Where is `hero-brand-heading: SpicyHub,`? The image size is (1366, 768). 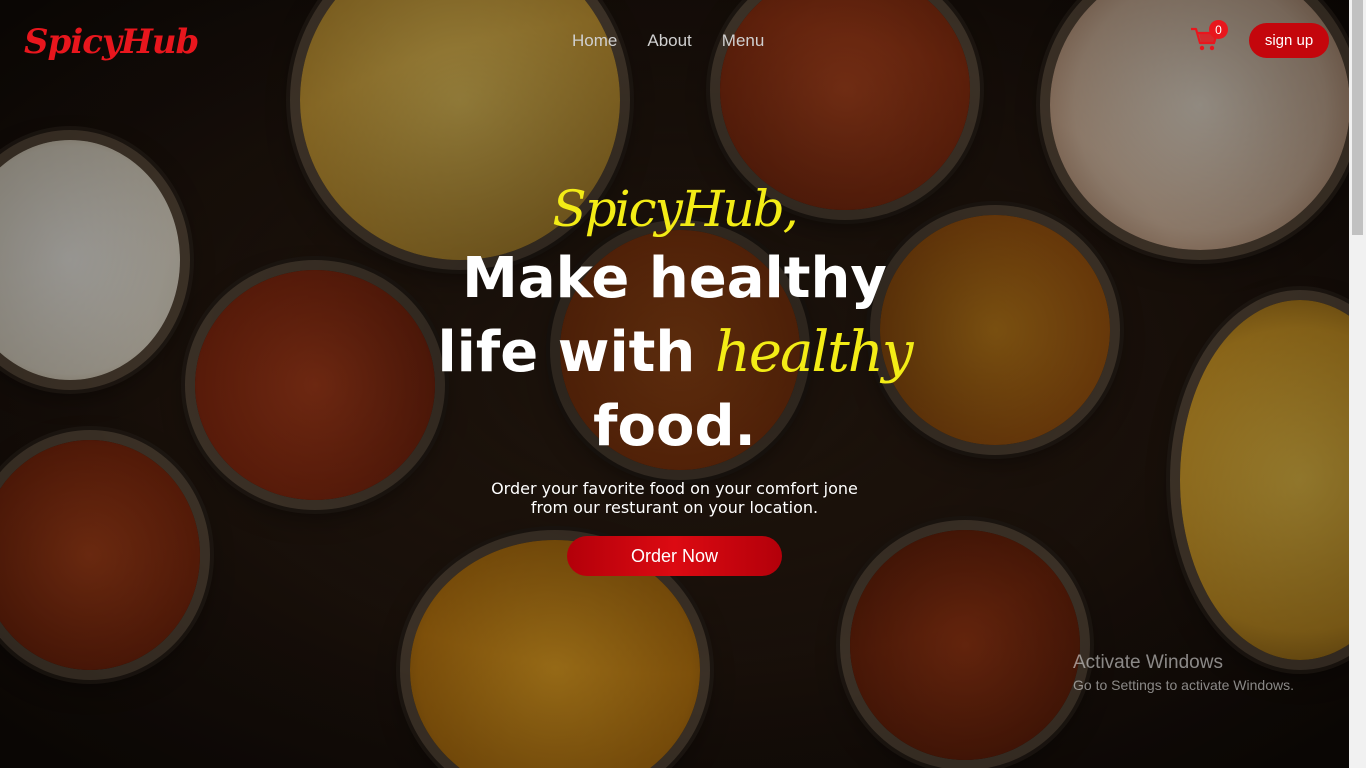
hero-brand-heading: SpicyHub, is located at coordinates (675, 209).